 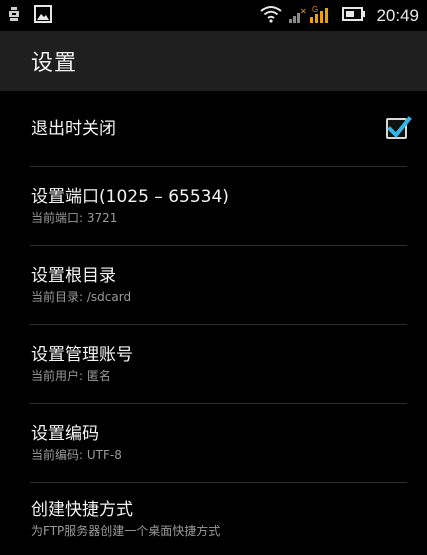 What do you see at coordinates (54, 63) in the screenshot?
I see `page-title: 设置` at bounding box center [54, 63].